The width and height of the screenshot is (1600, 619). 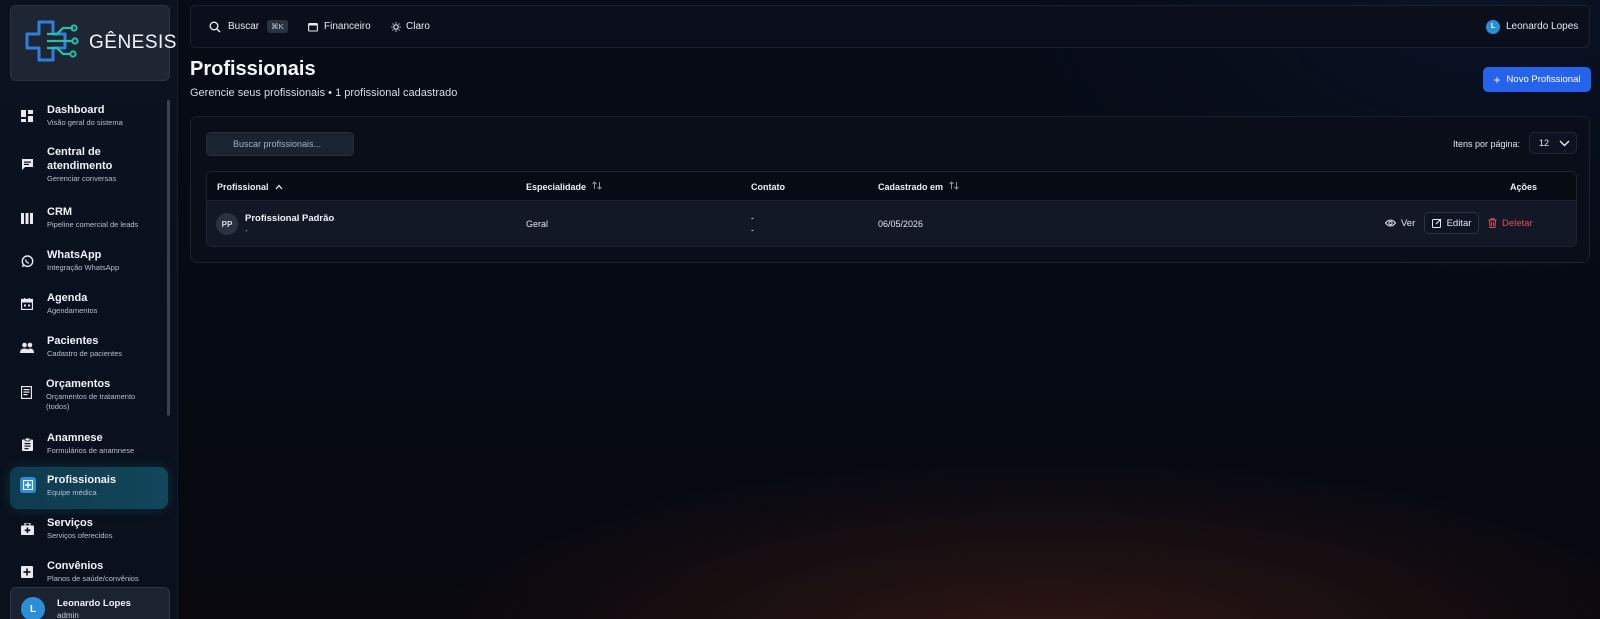 What do you see at coordinates (27, 347) in the screenshot?
I see `people-icon` at bounding box center [27, 347].